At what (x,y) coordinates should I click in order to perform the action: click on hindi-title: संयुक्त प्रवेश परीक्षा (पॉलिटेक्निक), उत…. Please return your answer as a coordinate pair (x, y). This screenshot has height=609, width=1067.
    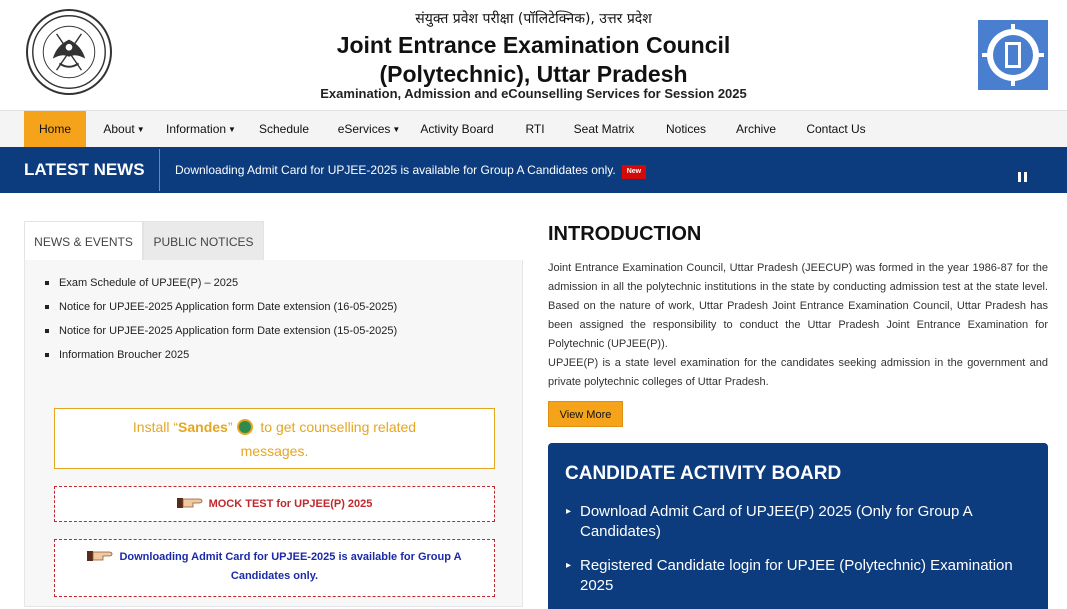
    Looking at the image, I should click on (533, 19).